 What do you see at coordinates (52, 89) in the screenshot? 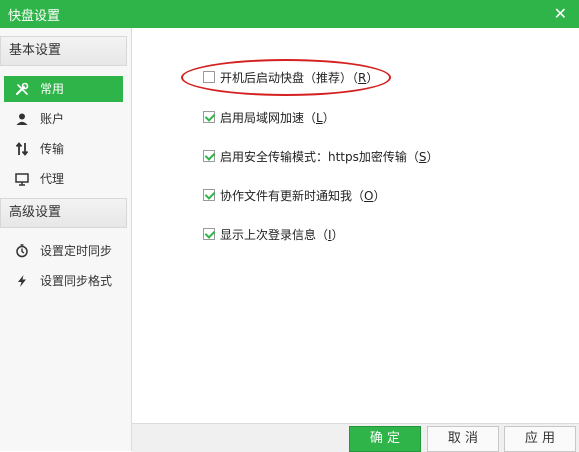
I see `sidebar-item-label: 常用` at bounding box center [52, 89].